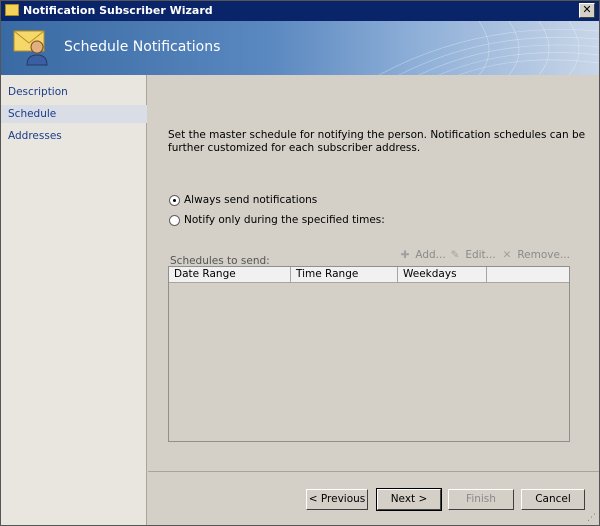 The image size is (600, 526). Describe the element at coordinates (74, 114) in the screenshot. I see `nav-item-schedule: Schedule` at that location.